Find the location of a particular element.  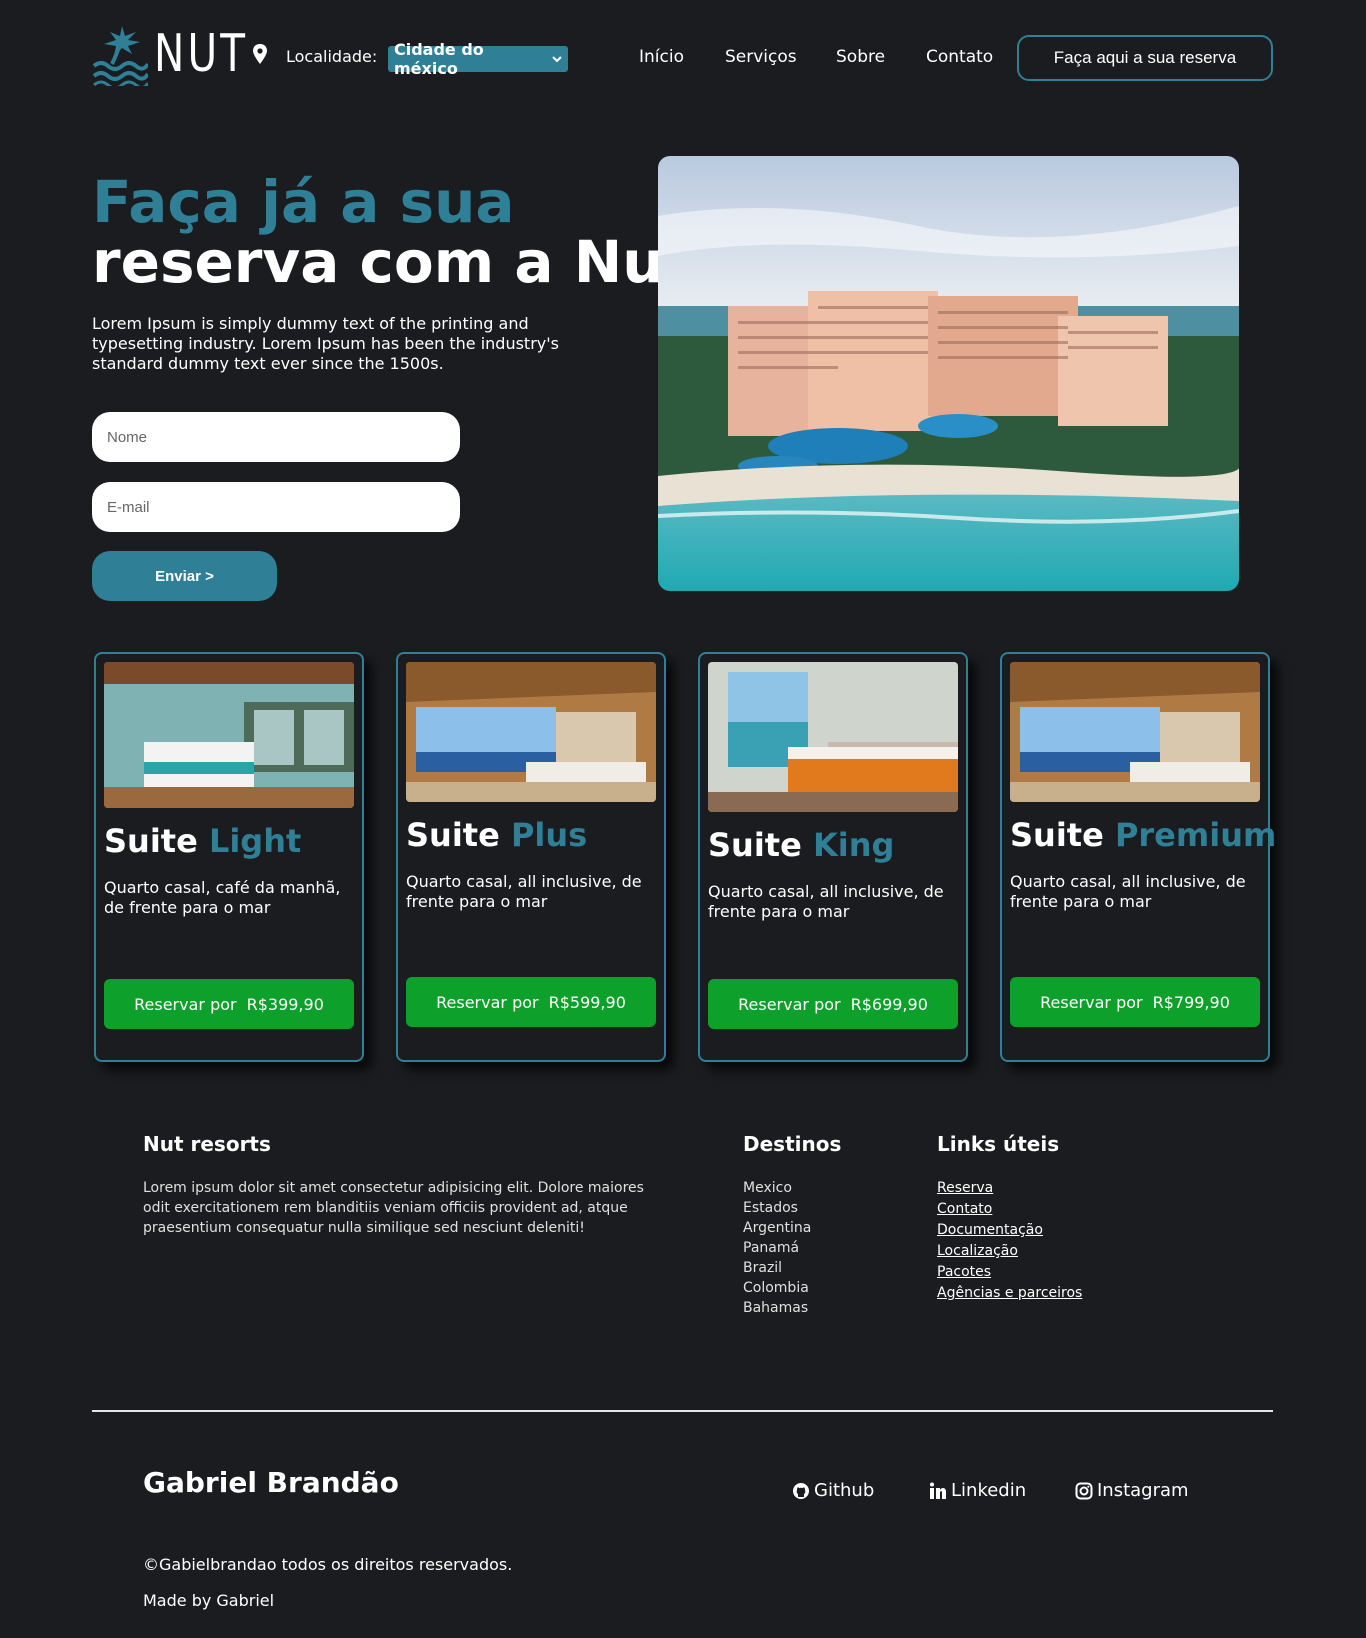

hero-title: Faça já a sua reserva com a Nut is located at coordinates (391, 232).